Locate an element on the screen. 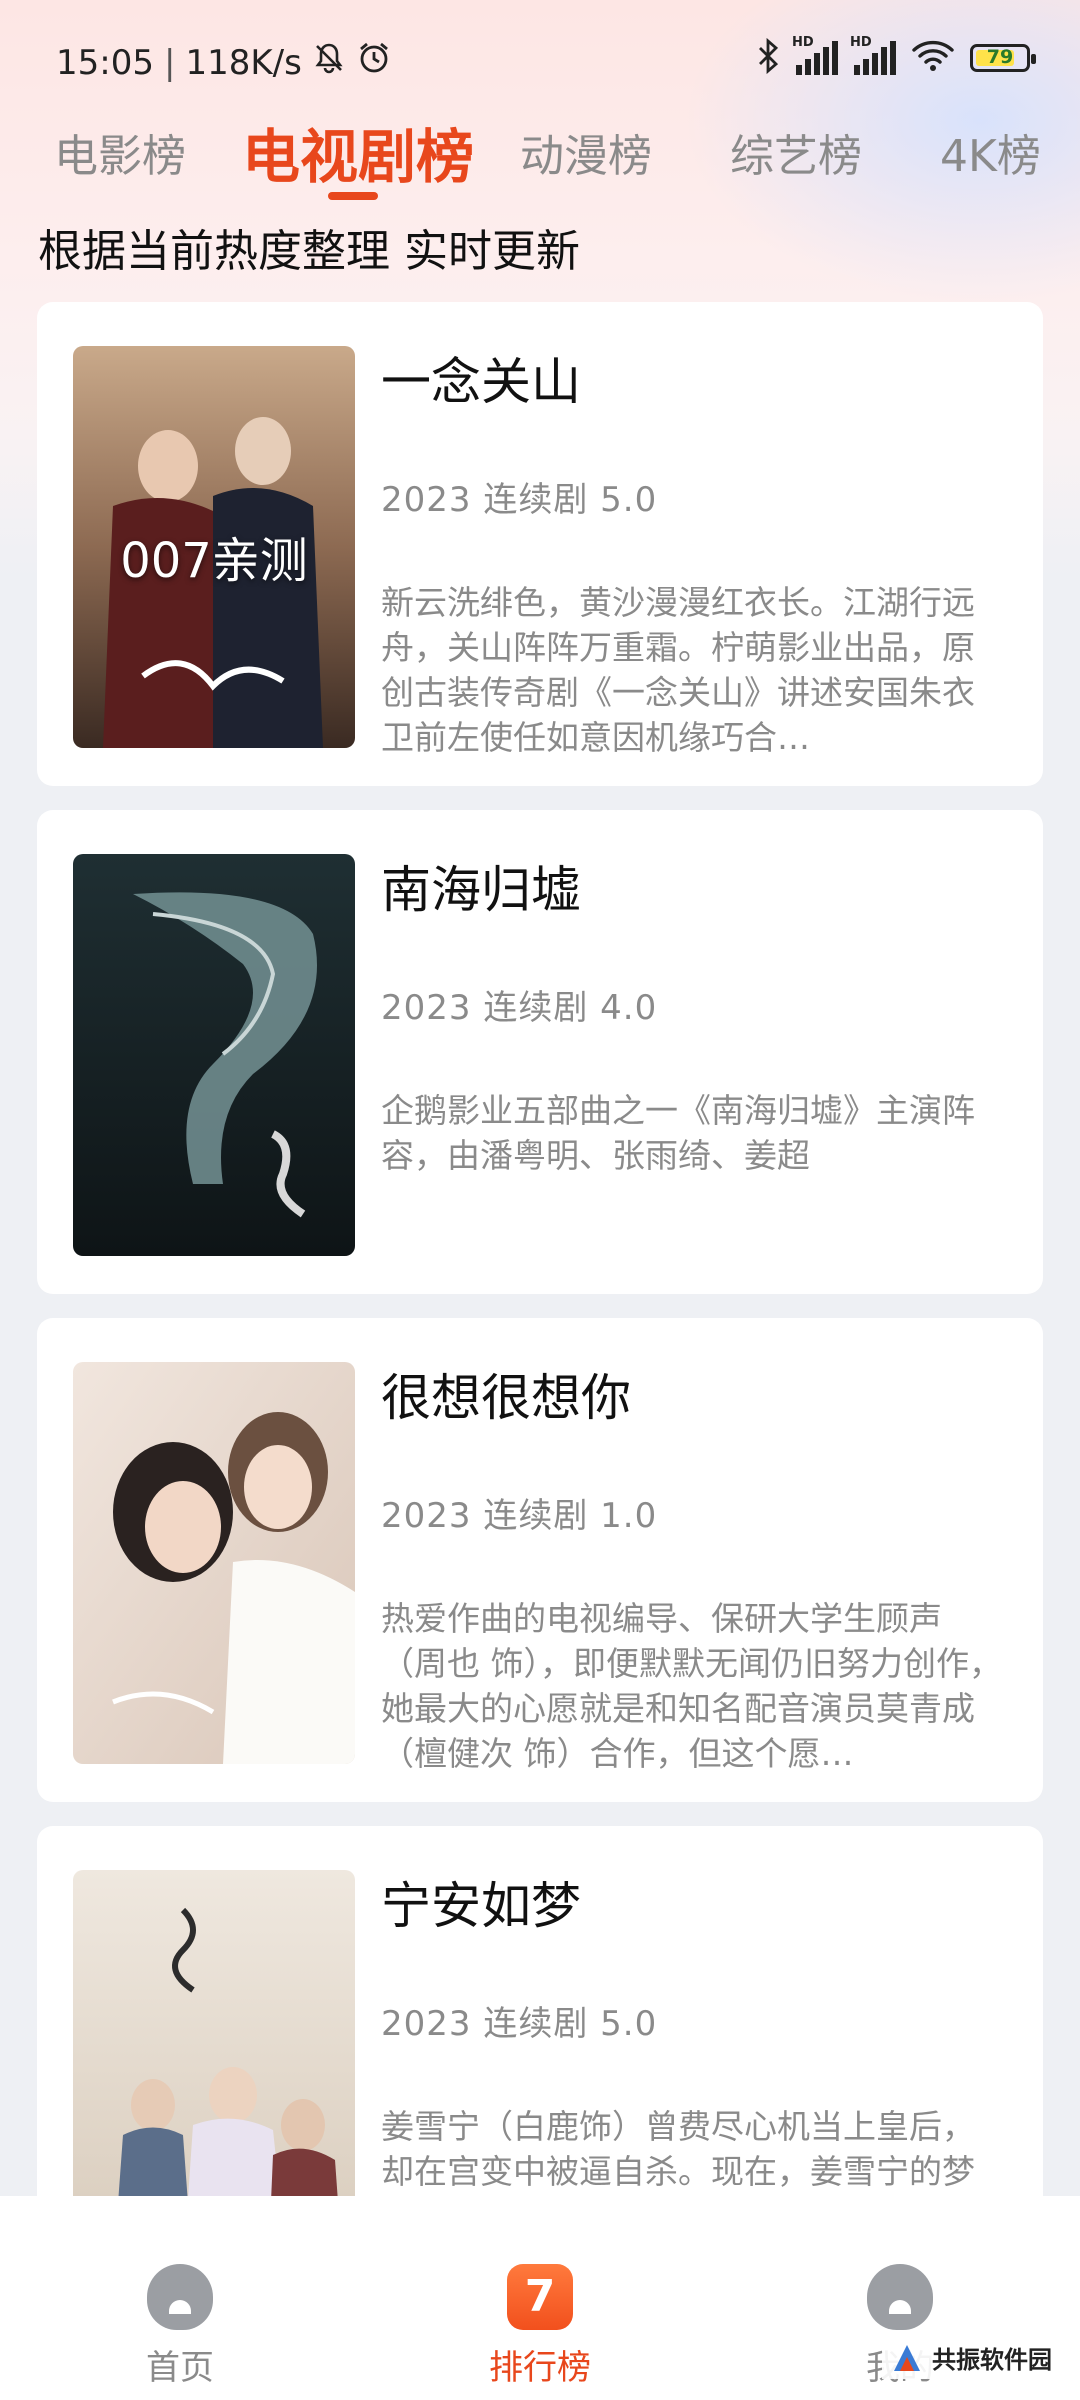 This screenshot has width=1080, height=2400. nav-ranking-label: 排行榜 is located at coordinates (540, 2368).